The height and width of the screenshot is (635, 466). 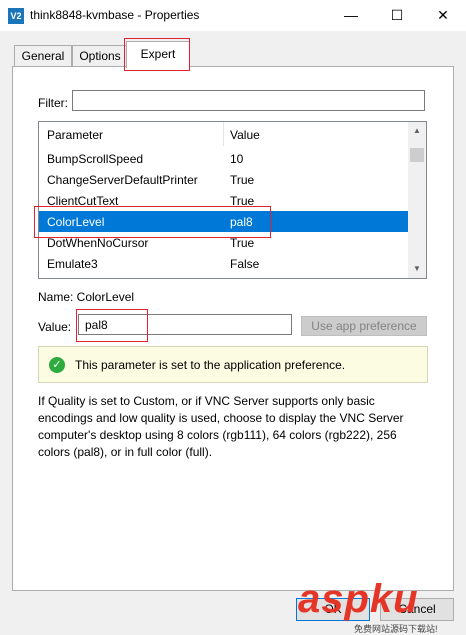 What do you see at coordinates (417, 155) in the screenshot?
I see `scroll-thumb` at bounding box center [417, 155].